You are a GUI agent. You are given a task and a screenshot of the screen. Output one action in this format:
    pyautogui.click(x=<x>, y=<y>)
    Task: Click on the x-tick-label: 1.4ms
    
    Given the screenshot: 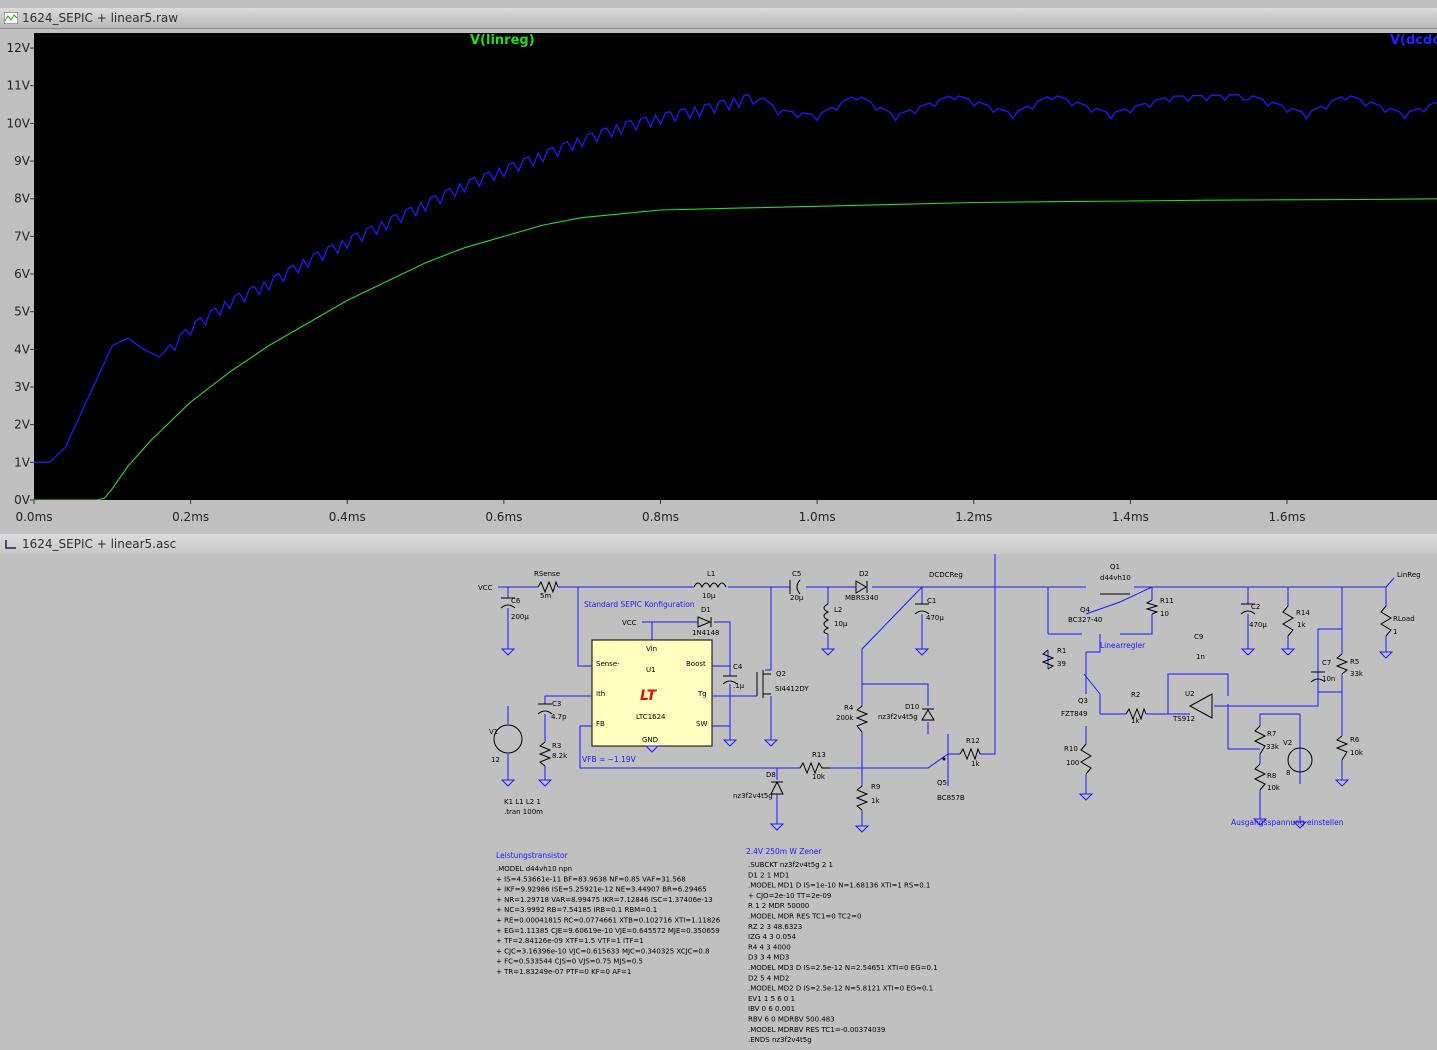 What is the action you would take?
    pyautogui.click(x=1130, y=517)
    